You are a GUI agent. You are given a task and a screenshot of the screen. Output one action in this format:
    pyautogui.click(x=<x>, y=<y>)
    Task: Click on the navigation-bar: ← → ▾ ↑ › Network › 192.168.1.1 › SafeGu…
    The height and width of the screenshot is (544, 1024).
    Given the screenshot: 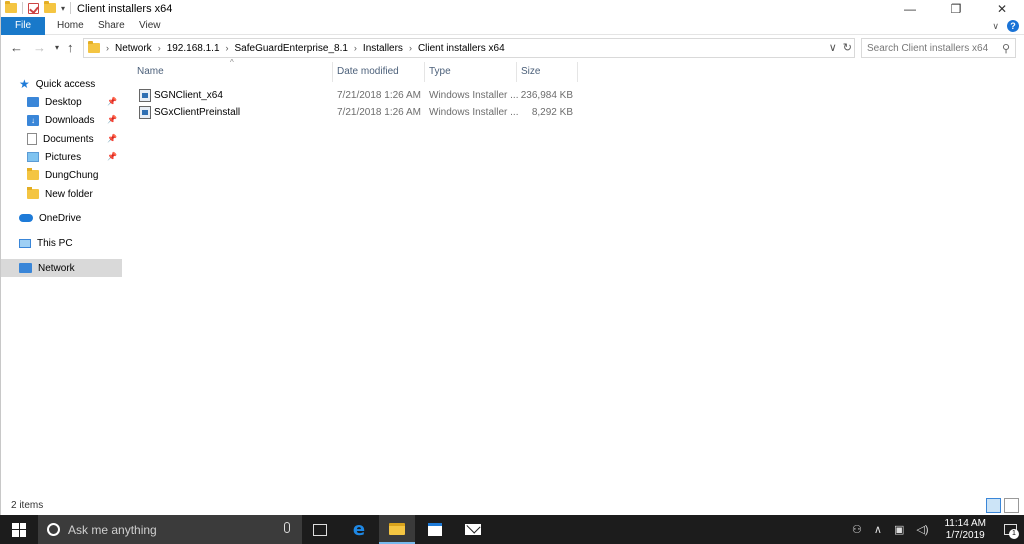 What is the action you would take?
    pyautogui.click(x=512, y=48)
    